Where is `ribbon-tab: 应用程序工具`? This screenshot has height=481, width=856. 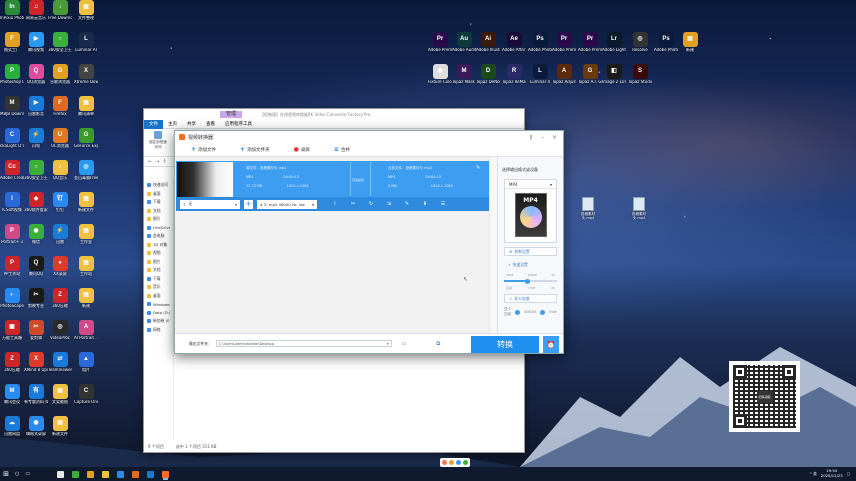 ribbon-tab: 应用程序工具 is located at coordinates (238, 124).